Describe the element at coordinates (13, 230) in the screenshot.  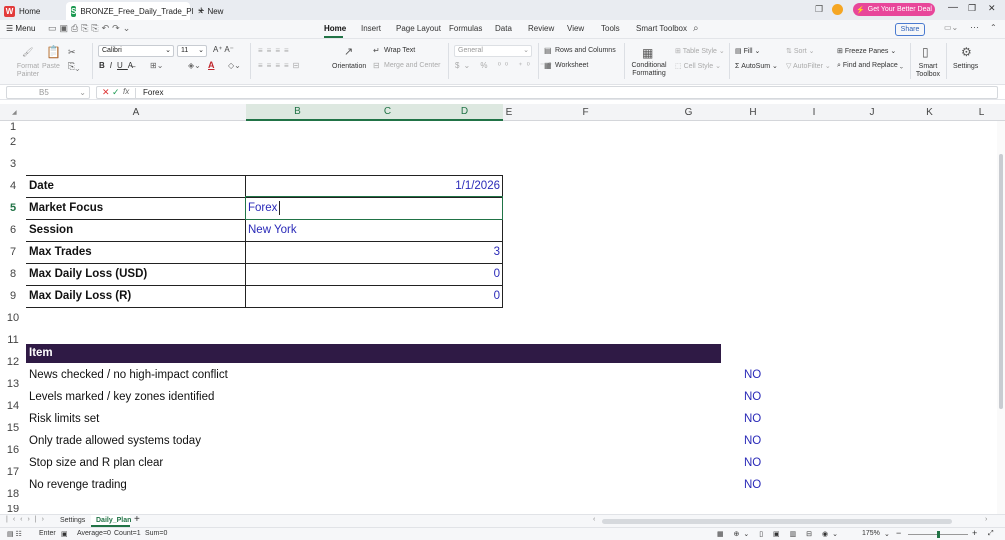
I see `row-header: 6` at that location.